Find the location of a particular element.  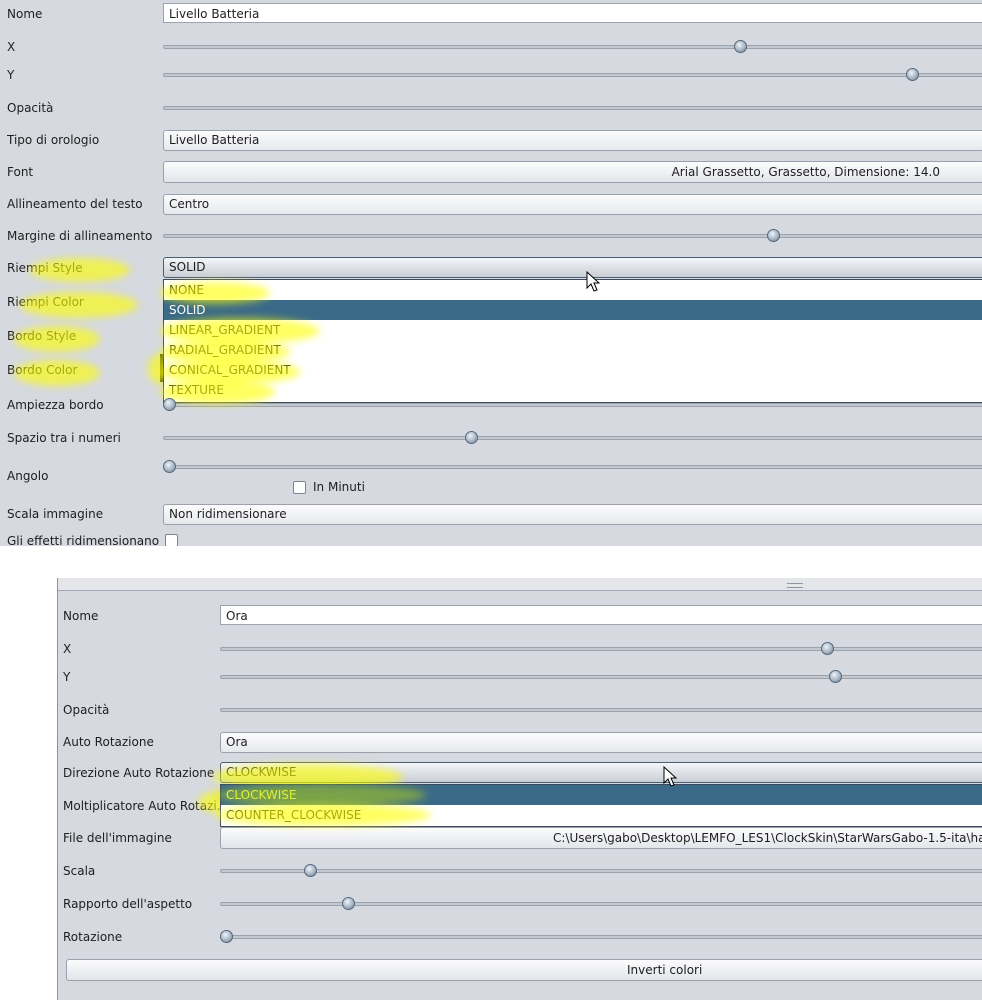

label-bordo-color: Bordo Color is located at coordinates (42, 370).